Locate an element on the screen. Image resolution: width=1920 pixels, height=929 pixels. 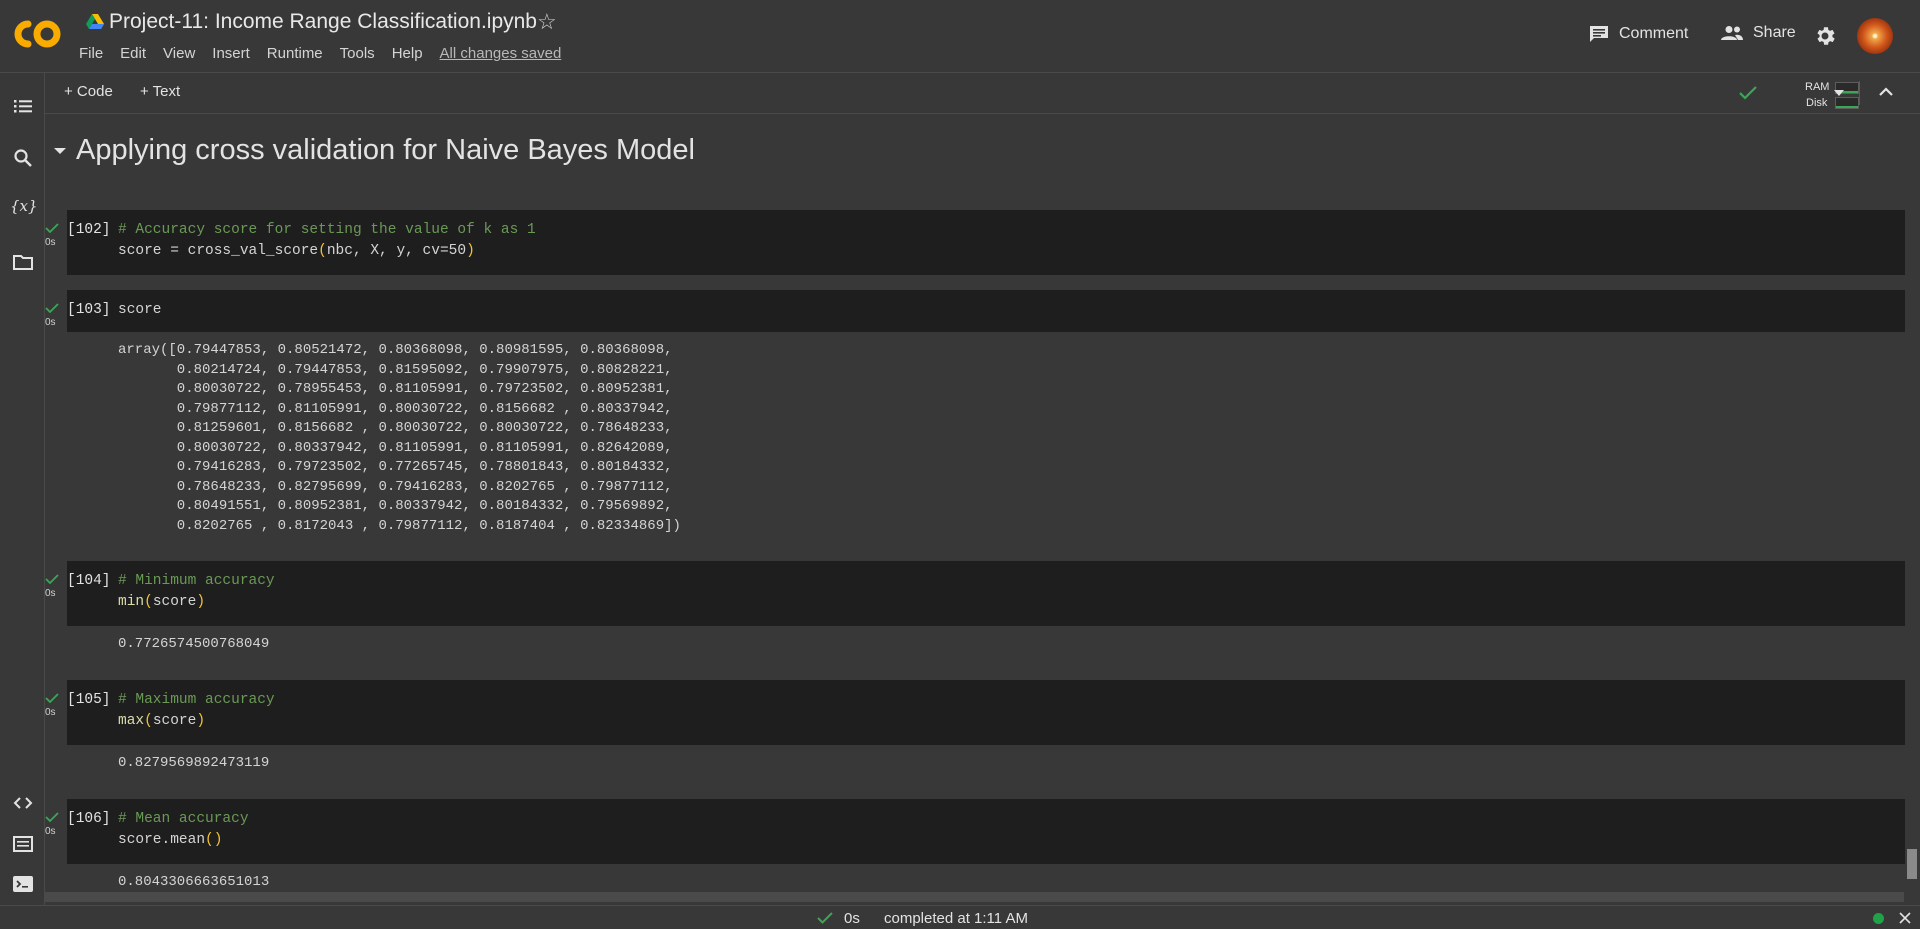
collapse-caret-icon is located at coordinates (60, 151).